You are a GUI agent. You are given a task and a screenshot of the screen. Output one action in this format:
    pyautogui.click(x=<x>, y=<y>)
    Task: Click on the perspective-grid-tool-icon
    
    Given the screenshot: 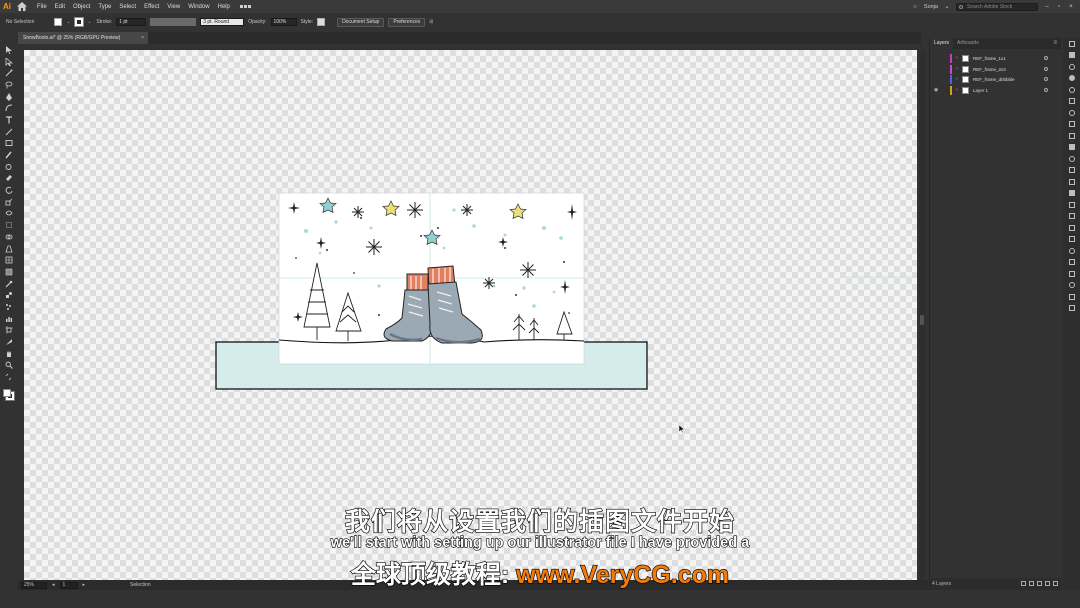 What is the action you would take?
    pyautogui.click(x=9, y=249)
    